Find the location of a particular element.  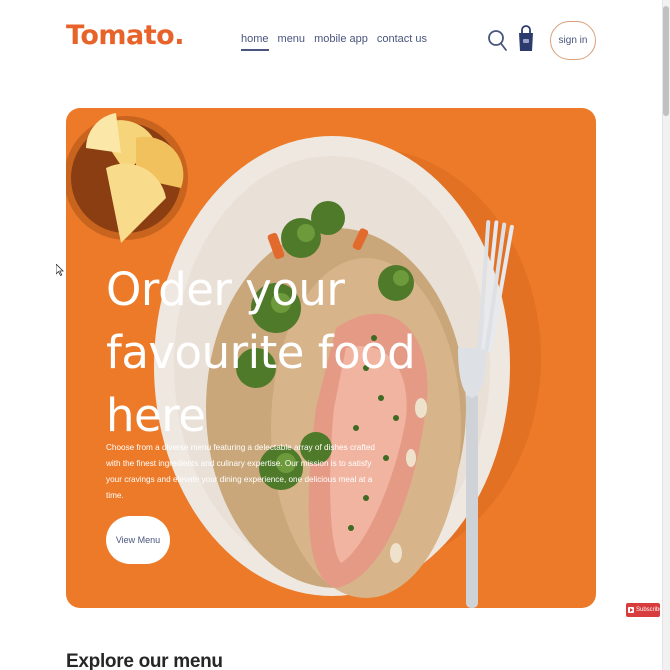

basket-icon is located at coordinates (526, 39).